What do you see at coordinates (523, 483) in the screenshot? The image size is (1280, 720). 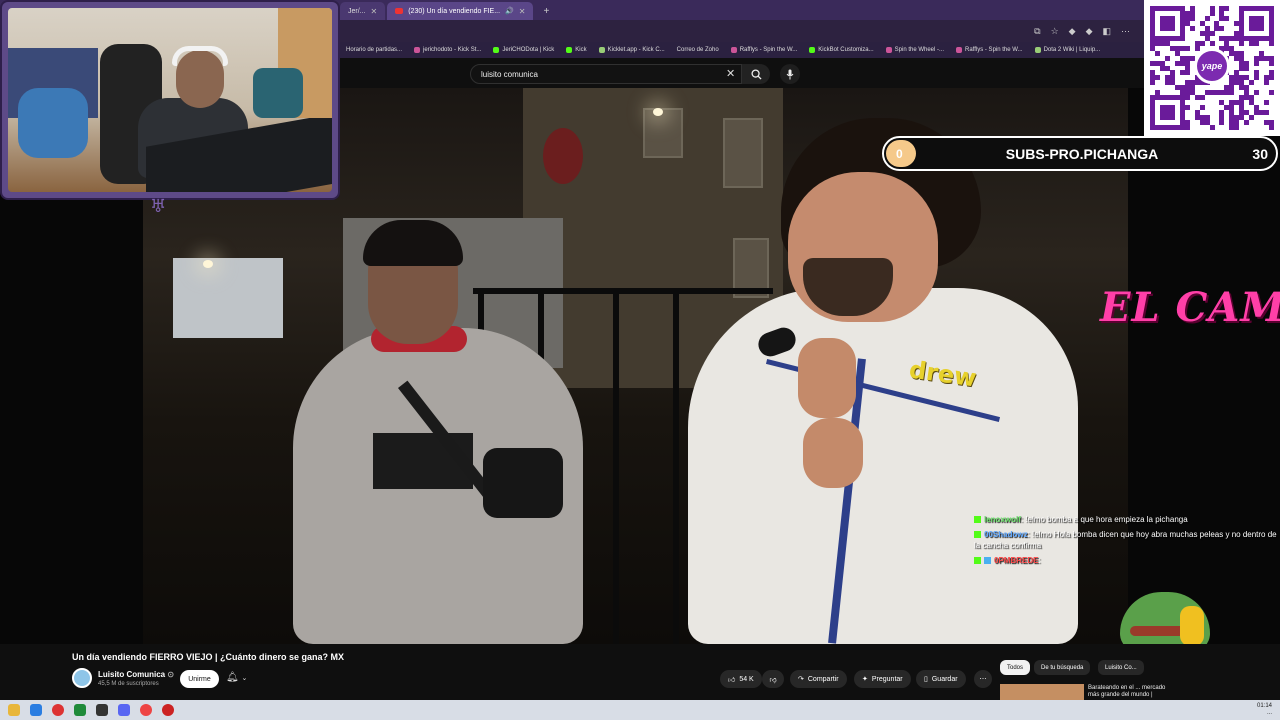 I see `crossbody-bag` at bounding box center [523, 483].